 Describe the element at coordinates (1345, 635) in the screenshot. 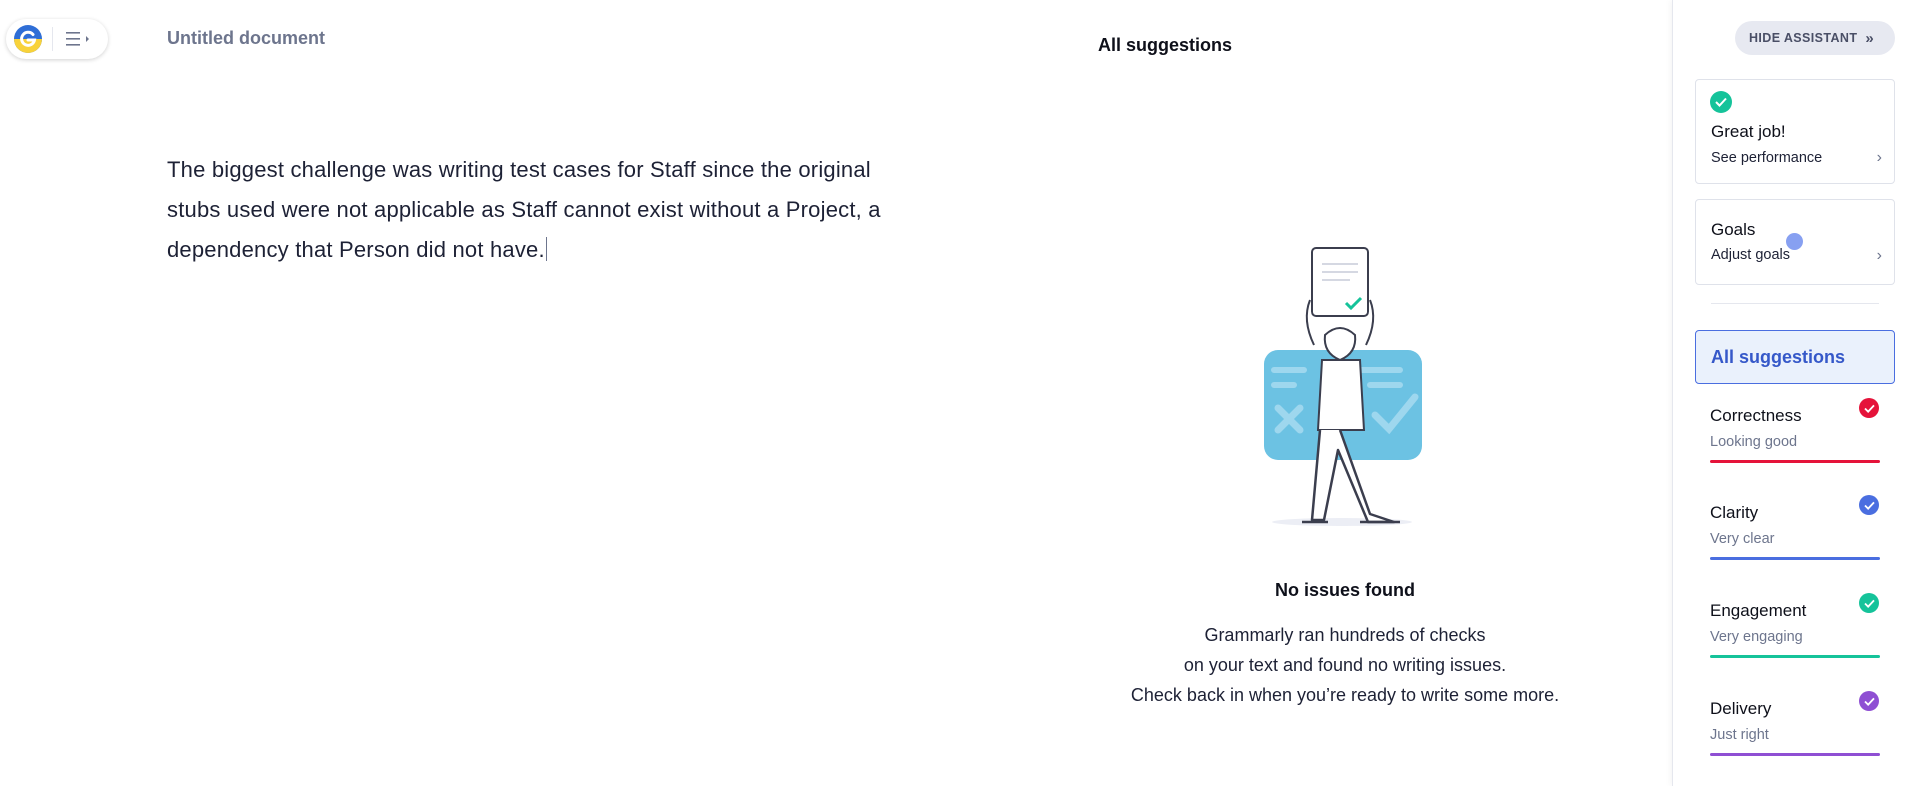

I see `empty-state-line: Grammarly ran hundreds of checks` at that location.